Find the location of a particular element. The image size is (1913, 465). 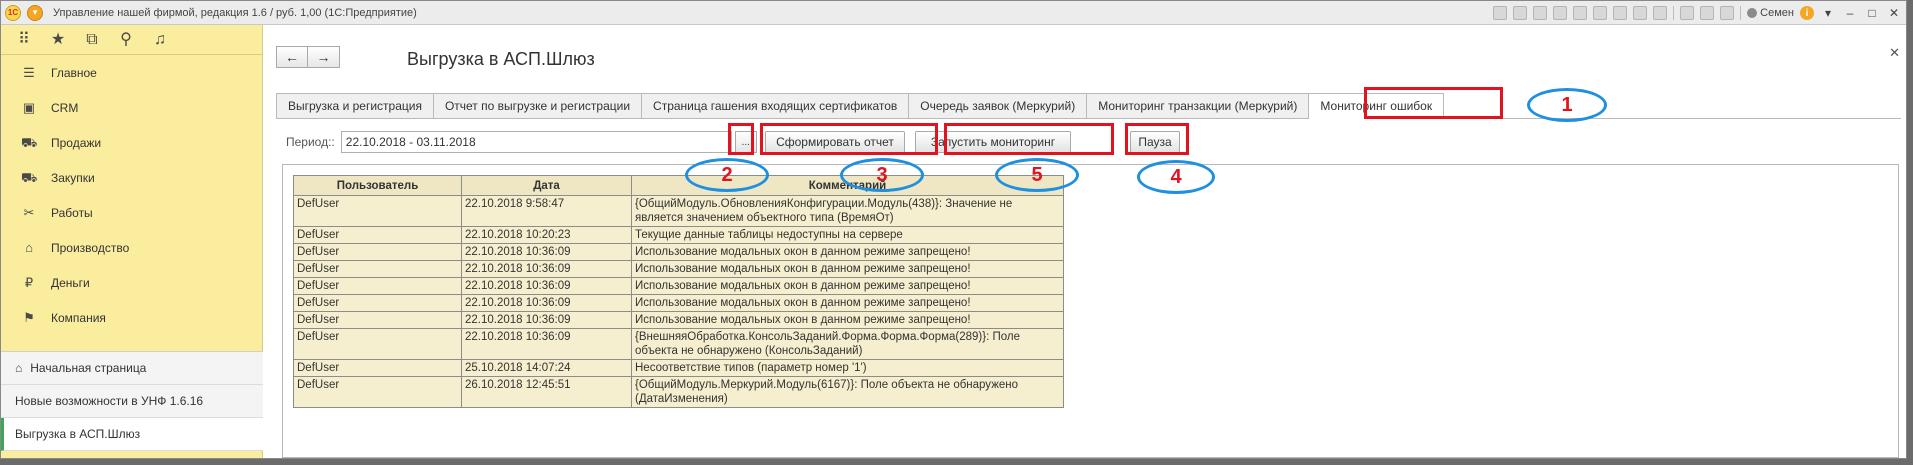

period-input is located at coordinates (536, 142).